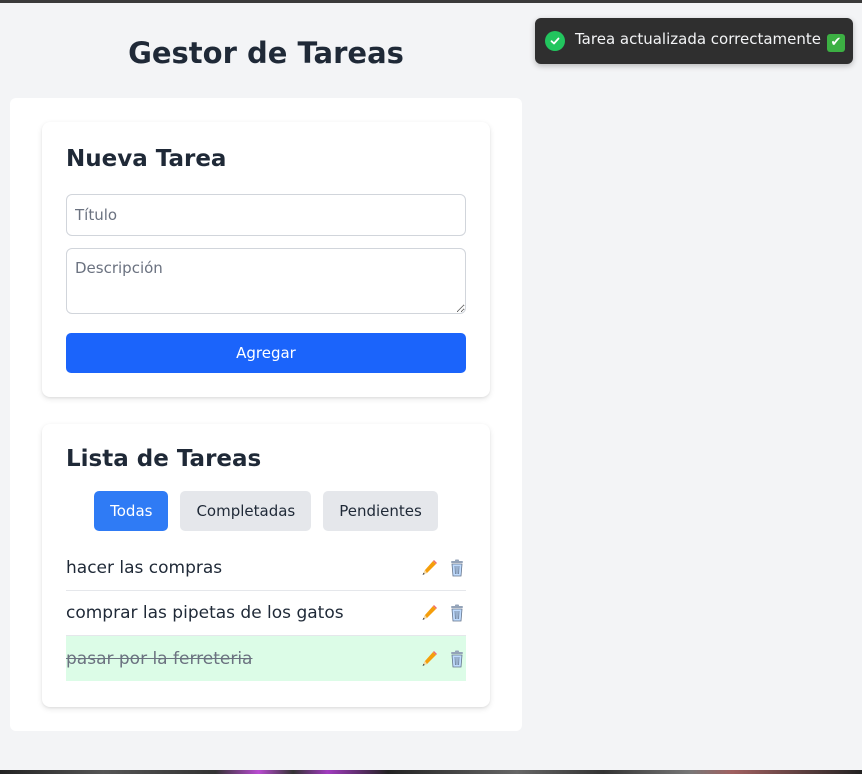 This screenshot has height=774, width=862. What do you see at coordinates (698, 39) in the screenshot?
I see `toast-message-text: Tarea actualizada correctamente` at bounding box center [698, 39].